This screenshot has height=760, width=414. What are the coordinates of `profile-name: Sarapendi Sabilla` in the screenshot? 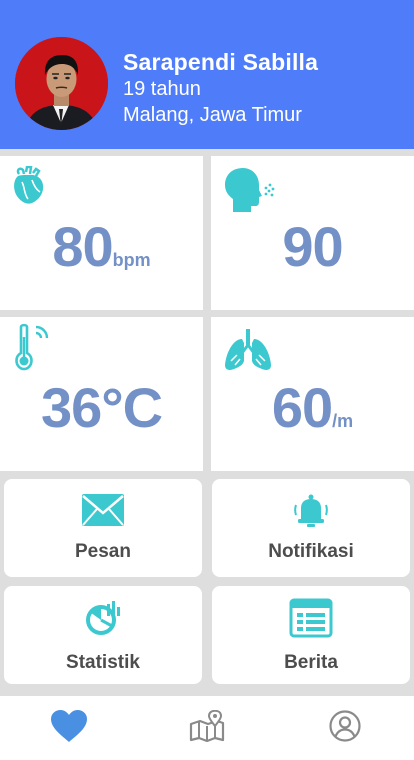 It's located at (221, 62).